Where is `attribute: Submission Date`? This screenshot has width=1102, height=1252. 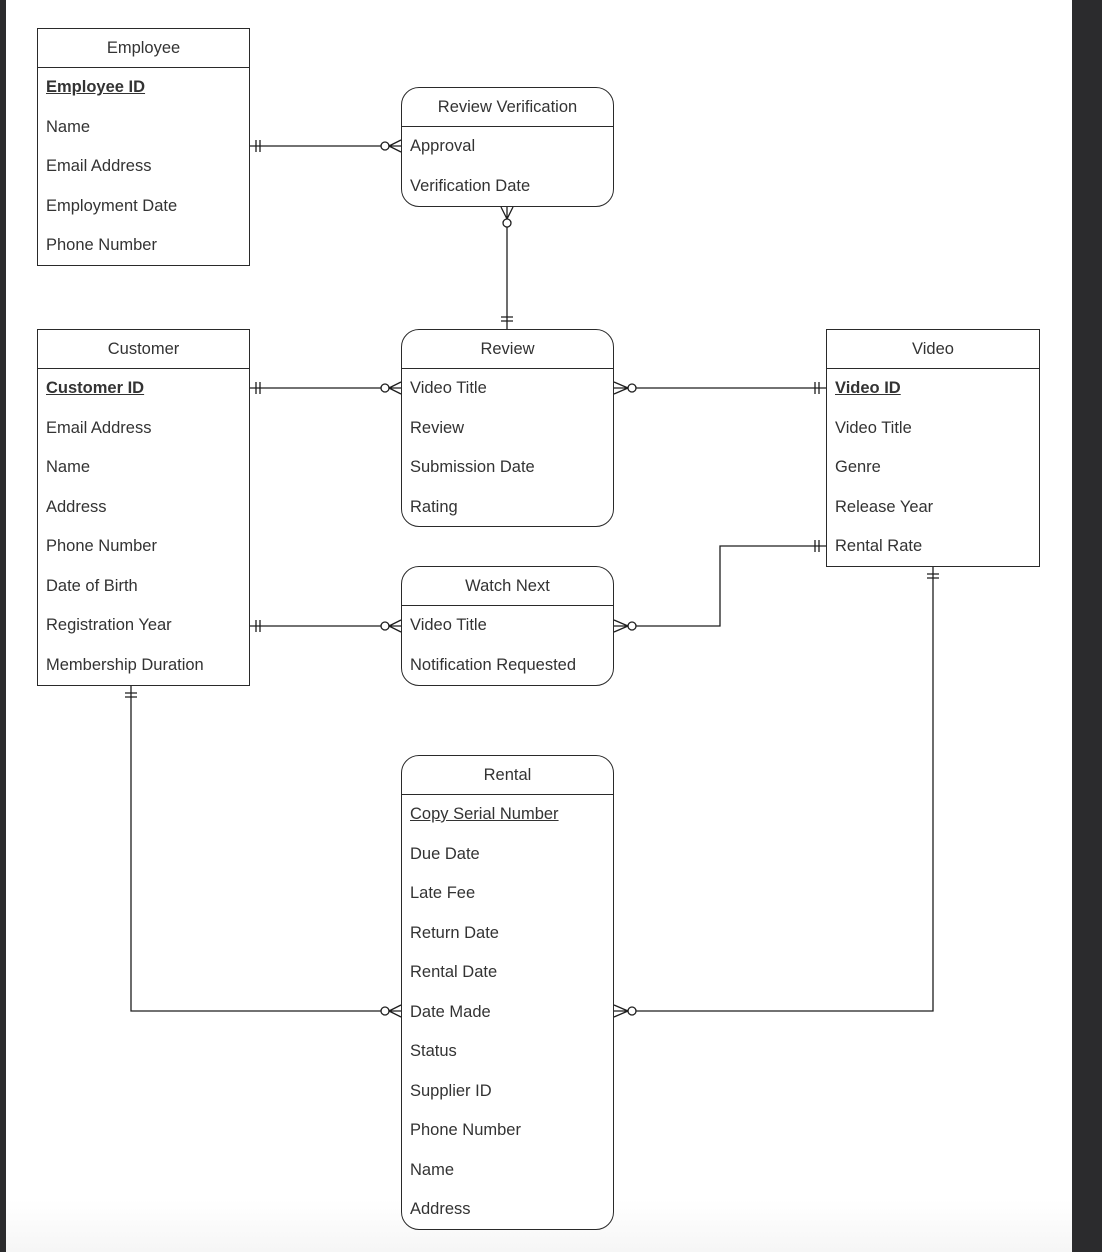 attribute: Submission Date is located at coordinates (472, 467).